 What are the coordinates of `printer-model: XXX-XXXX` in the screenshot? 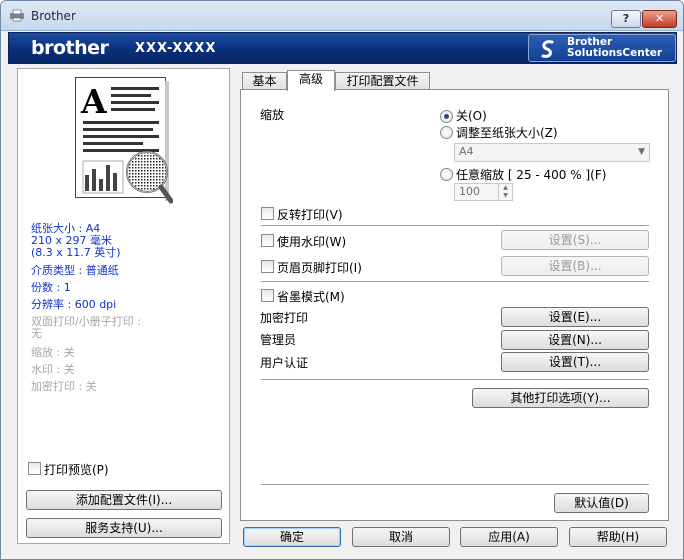 It's located at (176, 48).